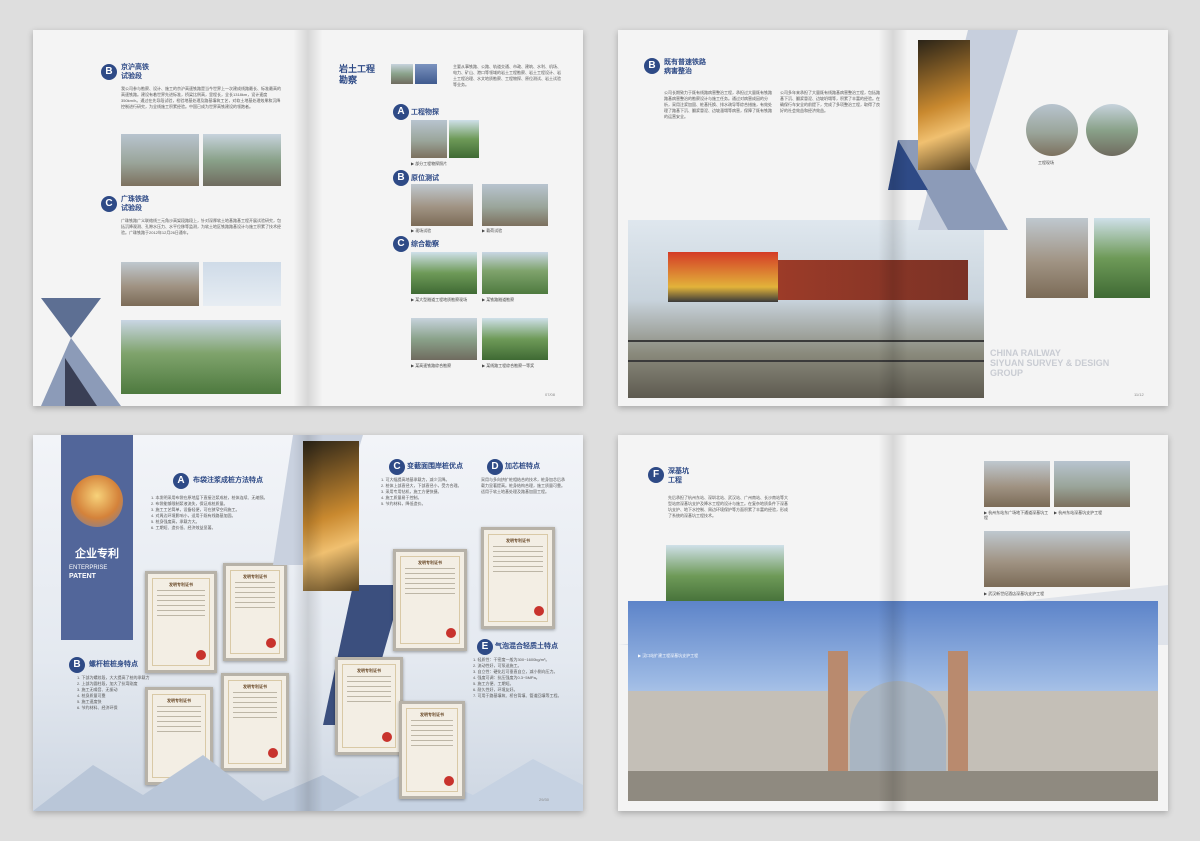 The height and width of the screenshot is (841, 1200). Describe the element at coordinates (1016, 515) in the screenshot. I see `pit-caption-1: ▶ 杭州东站东广场地下通道深基坑工程` at that location.